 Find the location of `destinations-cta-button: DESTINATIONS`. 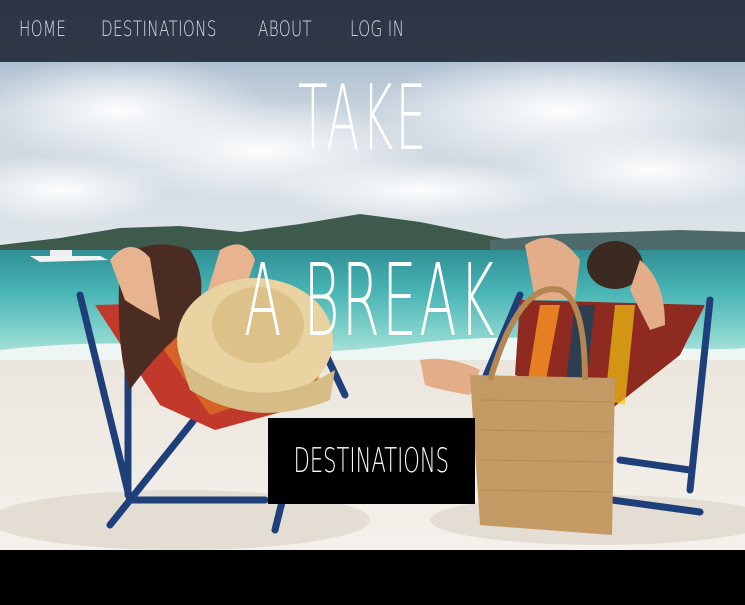

destinations-cta-button: DESTINATIONS is located at coordinates (371, 461).